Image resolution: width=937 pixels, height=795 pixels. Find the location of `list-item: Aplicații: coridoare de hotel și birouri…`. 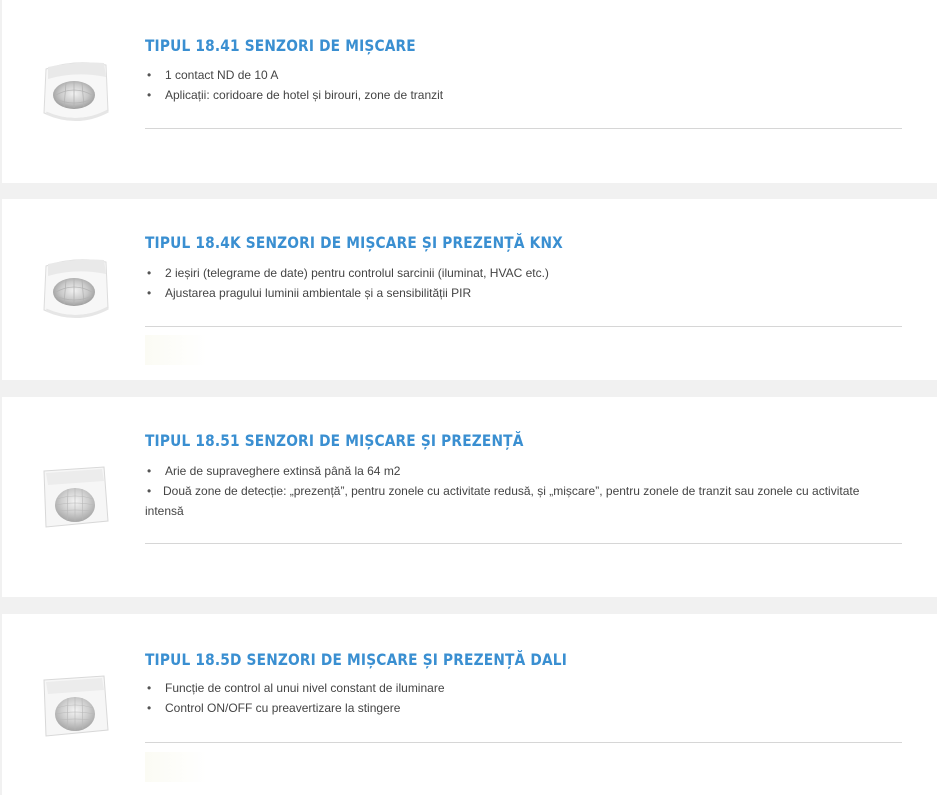

list-item: Aplicații: coridoare de hotel și birouri… is located at coordinates (507, 95).